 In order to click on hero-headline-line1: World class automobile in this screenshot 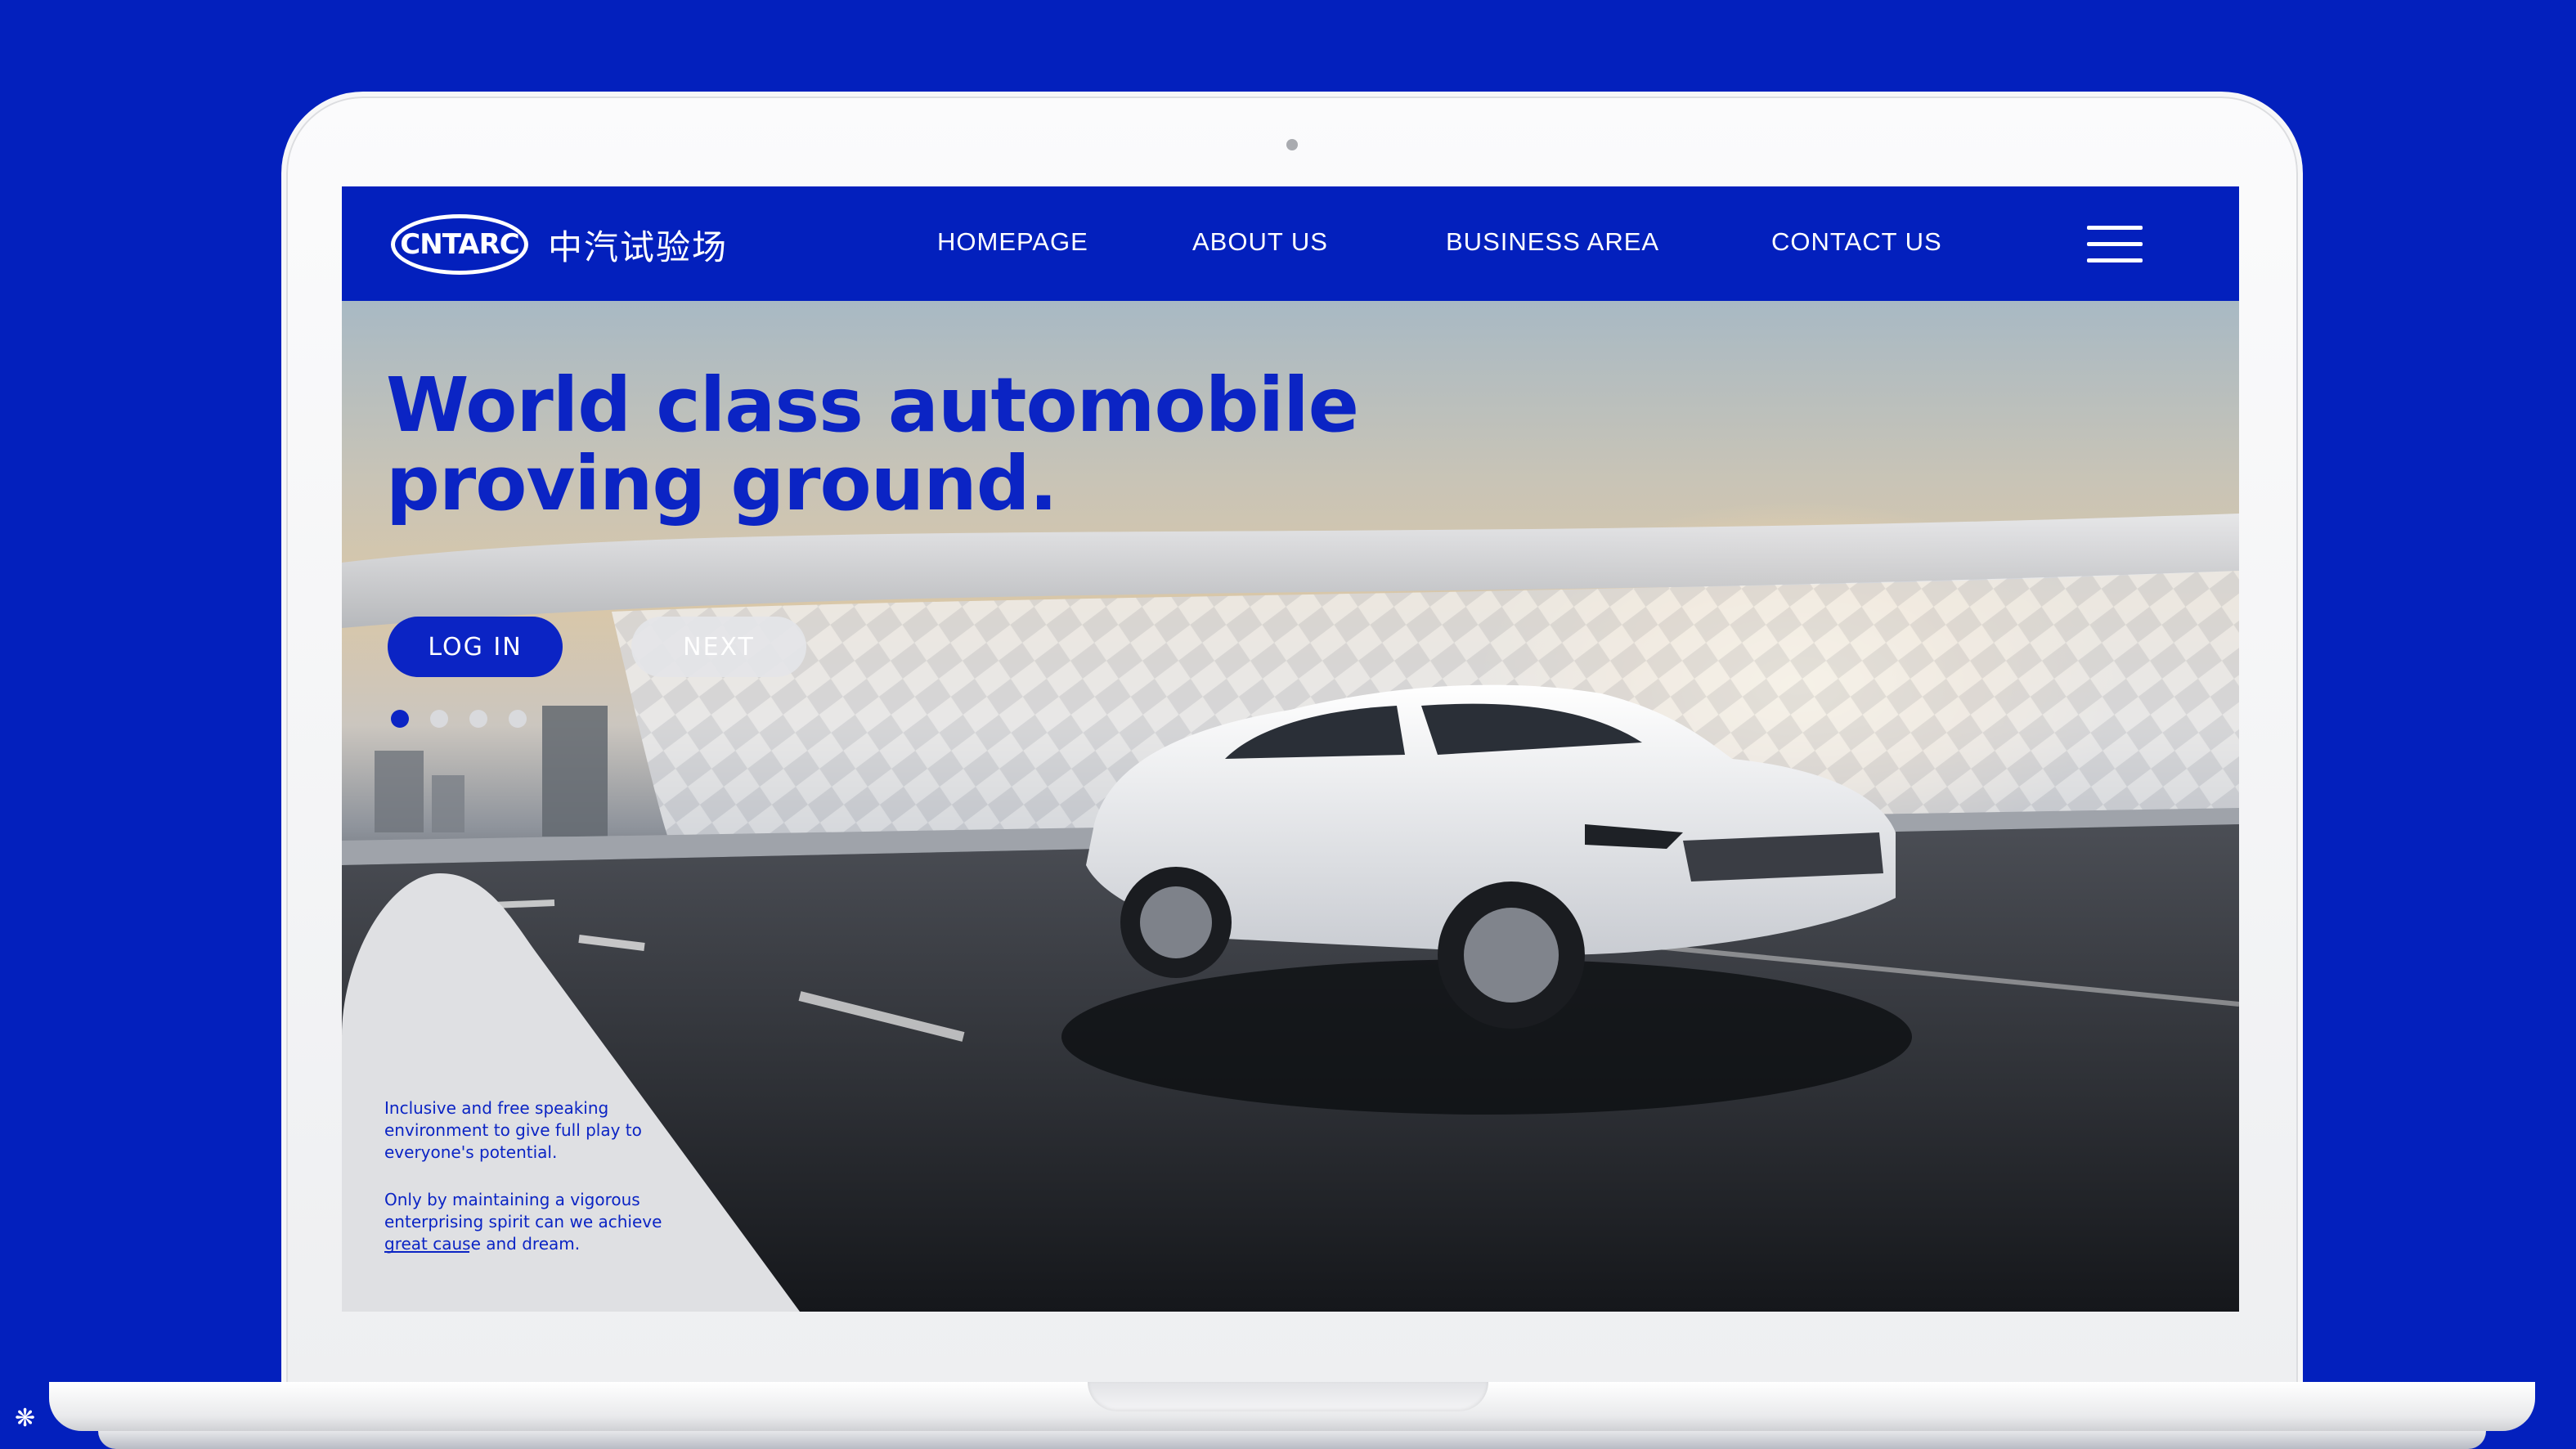, I will do `click(873, 405)`.